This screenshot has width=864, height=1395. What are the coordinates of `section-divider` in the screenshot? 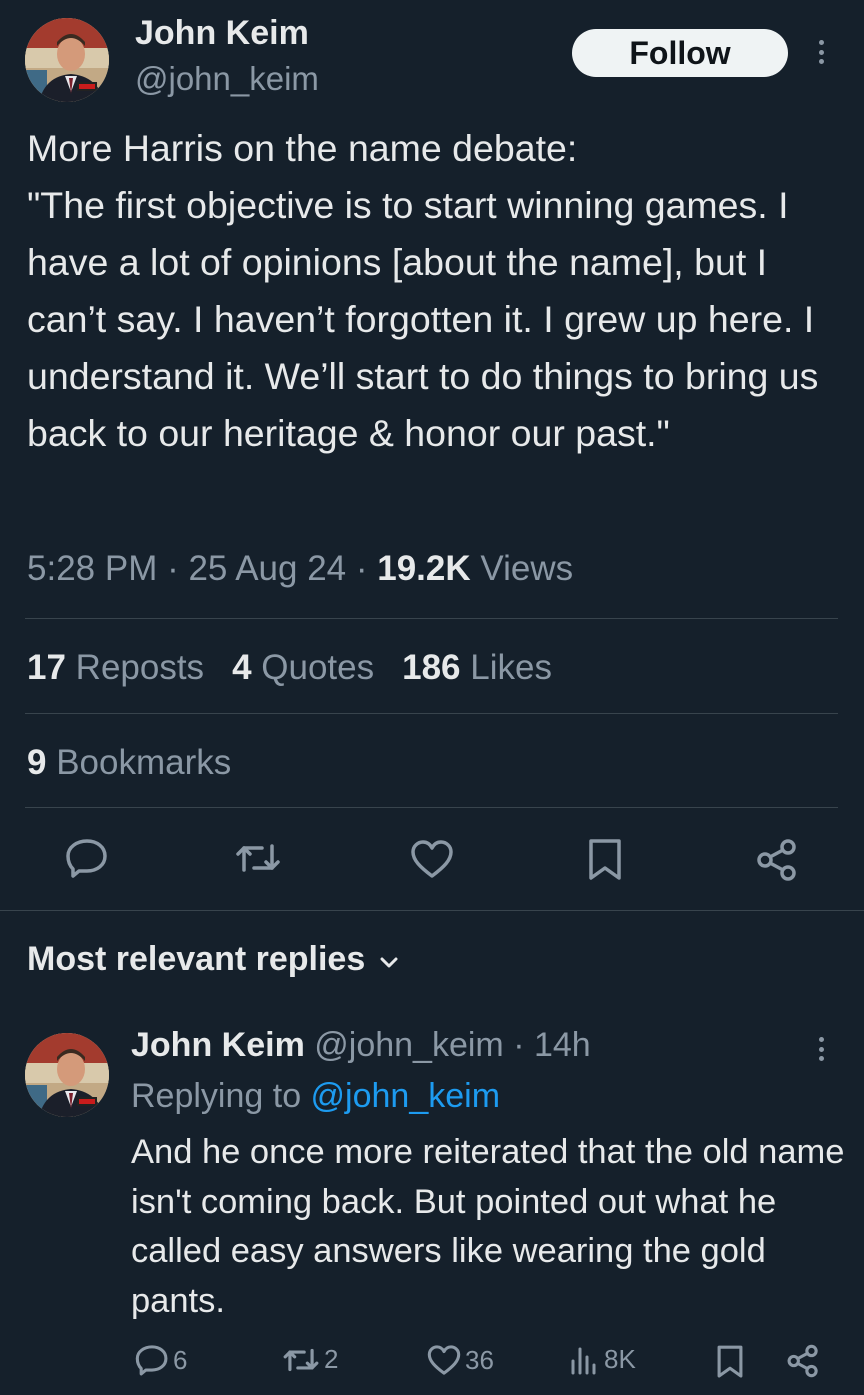 It's located at (432, 910).